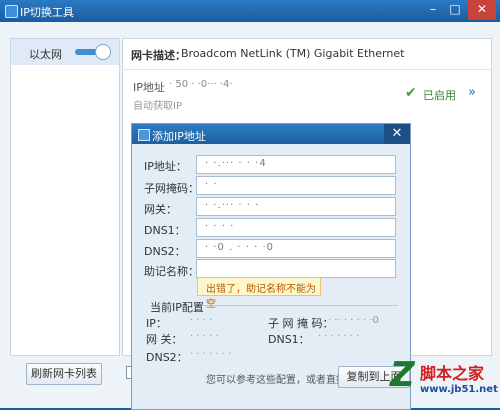 The image size is (500, 410). Describe the element at coordinates (165, 230) in the screenshot. I see `dns1-field-label: DNS1：` at that location.